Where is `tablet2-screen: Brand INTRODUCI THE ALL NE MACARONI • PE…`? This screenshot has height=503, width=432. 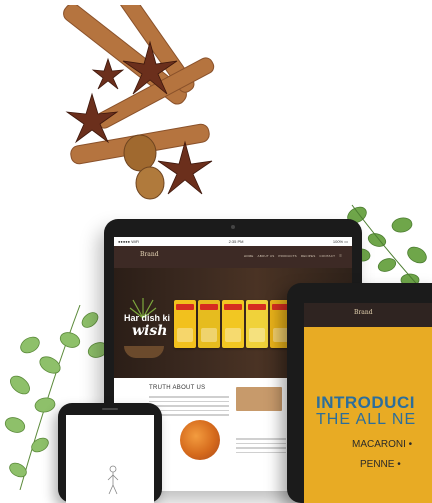
tablet2-screen: Brand INTRODUCI THE ALL NE MACARONI • PE… is located at coordinates (368, 403).